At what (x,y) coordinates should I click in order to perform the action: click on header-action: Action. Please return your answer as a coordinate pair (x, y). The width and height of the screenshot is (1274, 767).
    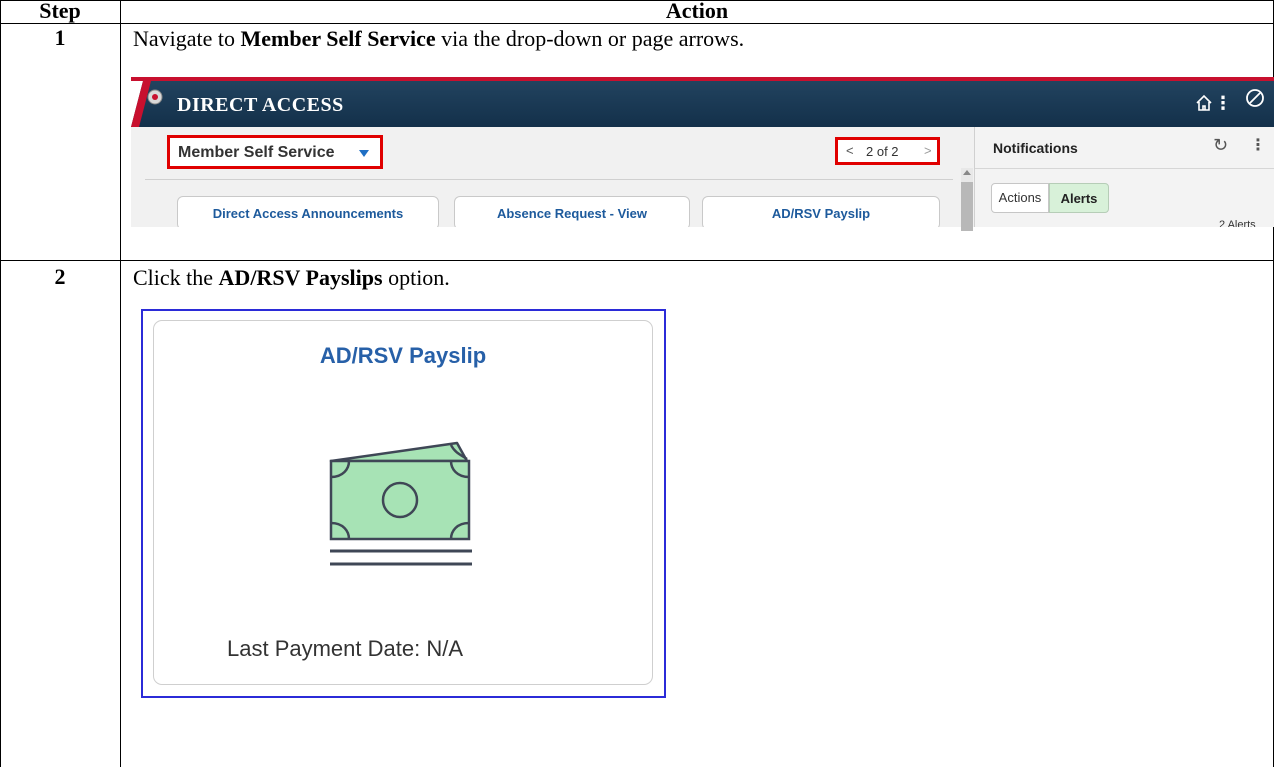
    Looking at the image, I should click on (697, 11).